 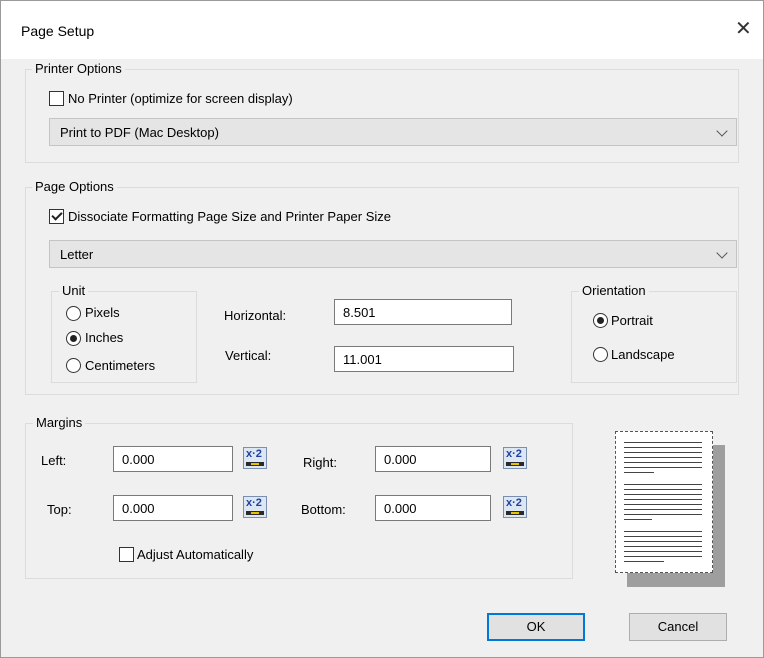 I want to click on margin-left-input, so click(x=173, y=459).